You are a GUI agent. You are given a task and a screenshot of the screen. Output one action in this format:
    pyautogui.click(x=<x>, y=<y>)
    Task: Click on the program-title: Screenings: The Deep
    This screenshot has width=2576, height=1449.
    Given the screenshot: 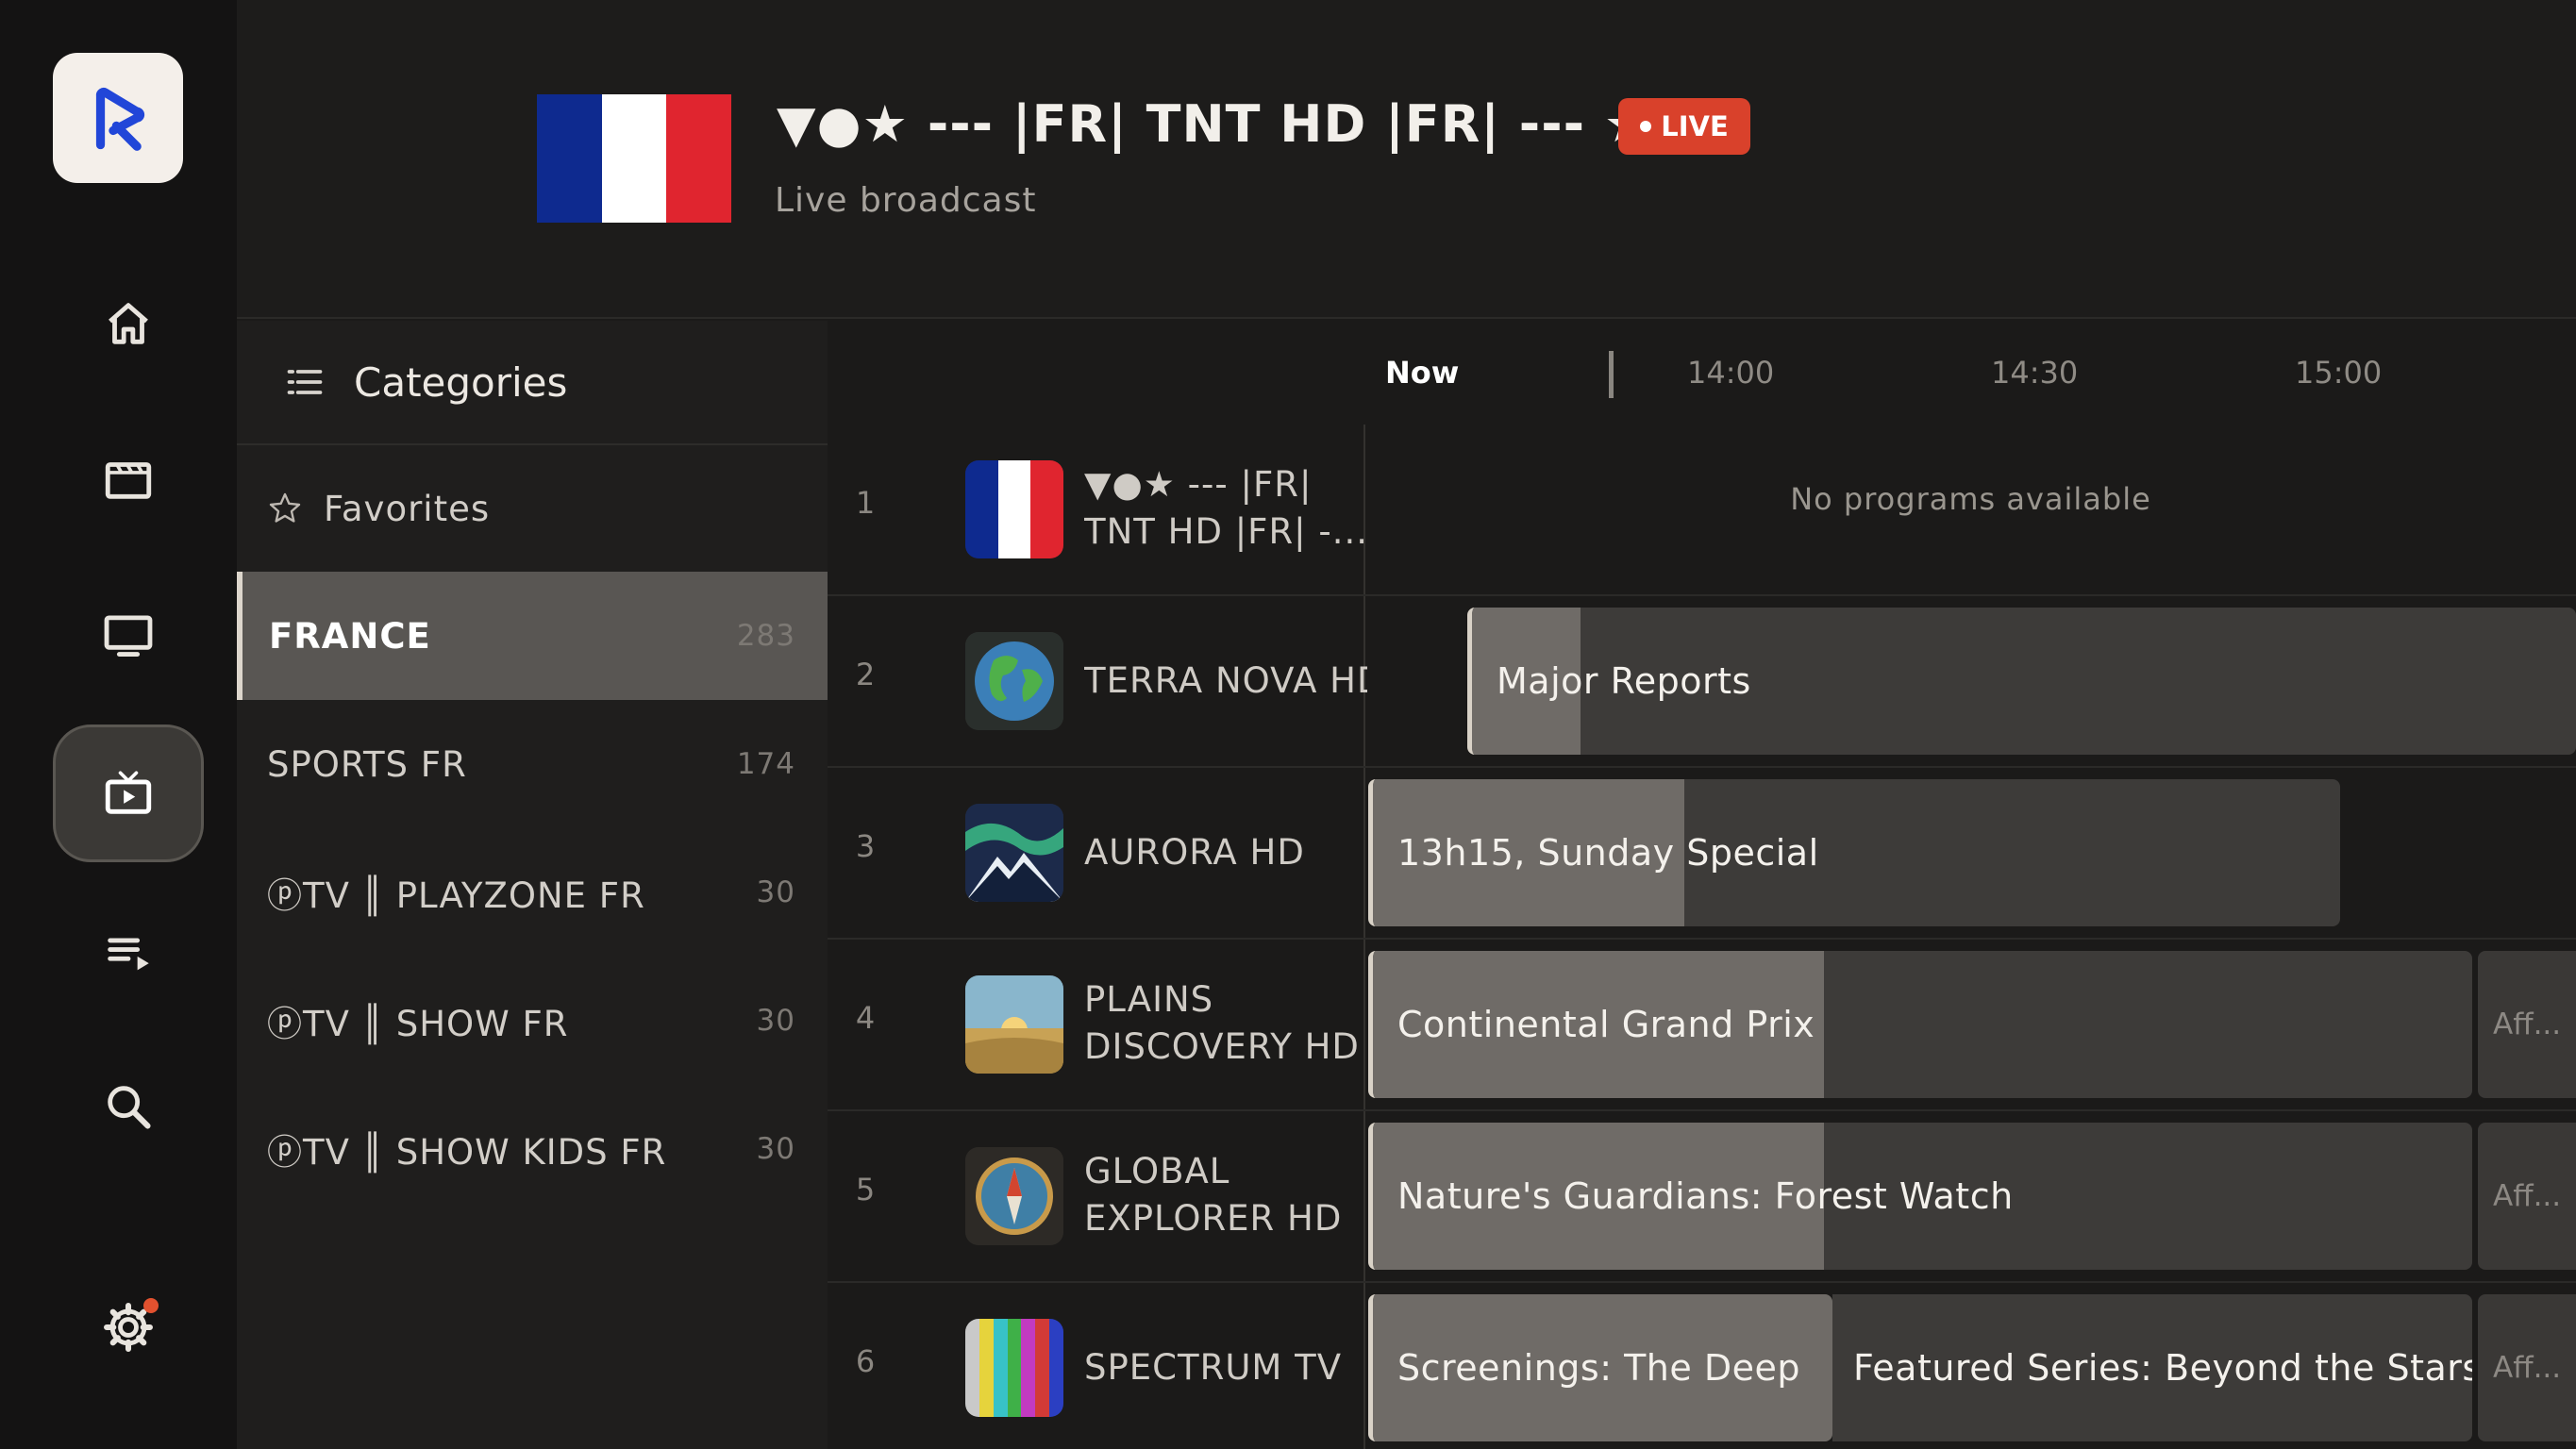 What is the action you would take?
    pyautogui.click(x=1598, y=1368)
    